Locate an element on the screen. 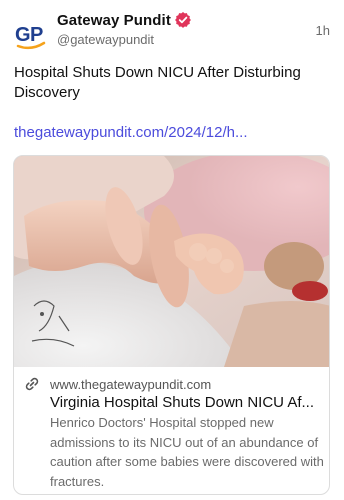 This screenshot has height=500, width=344. svg-text: G is located at coordinates (23, 35).